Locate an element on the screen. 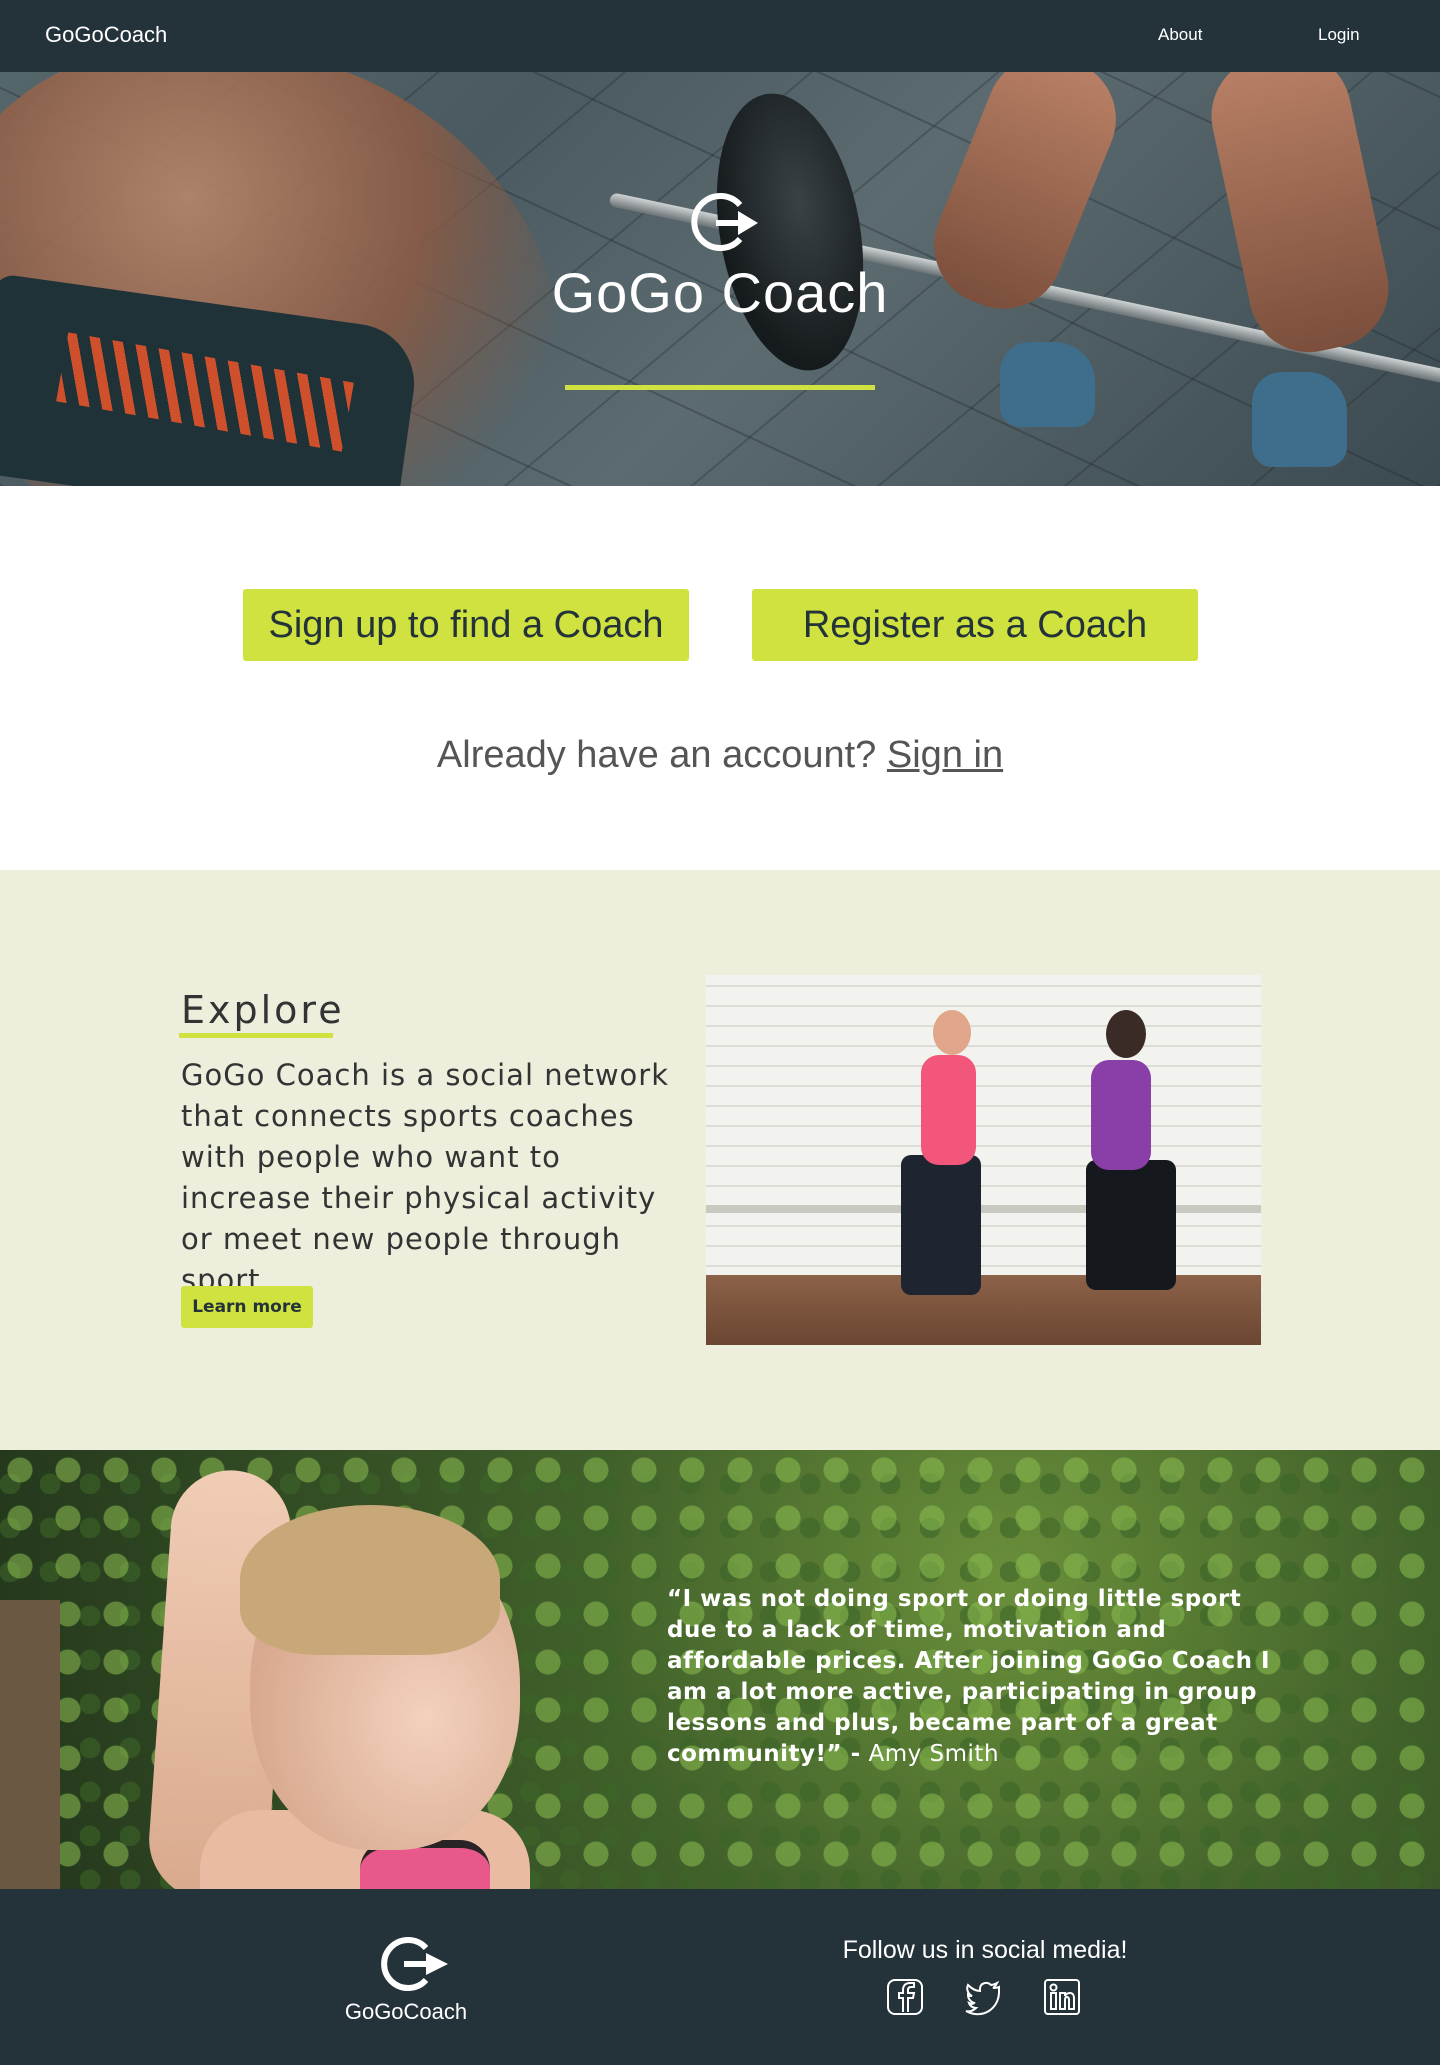 The height and width of the screenshot is (2065, 1440). testimonial-fence is located at coordinates (30, 1745).